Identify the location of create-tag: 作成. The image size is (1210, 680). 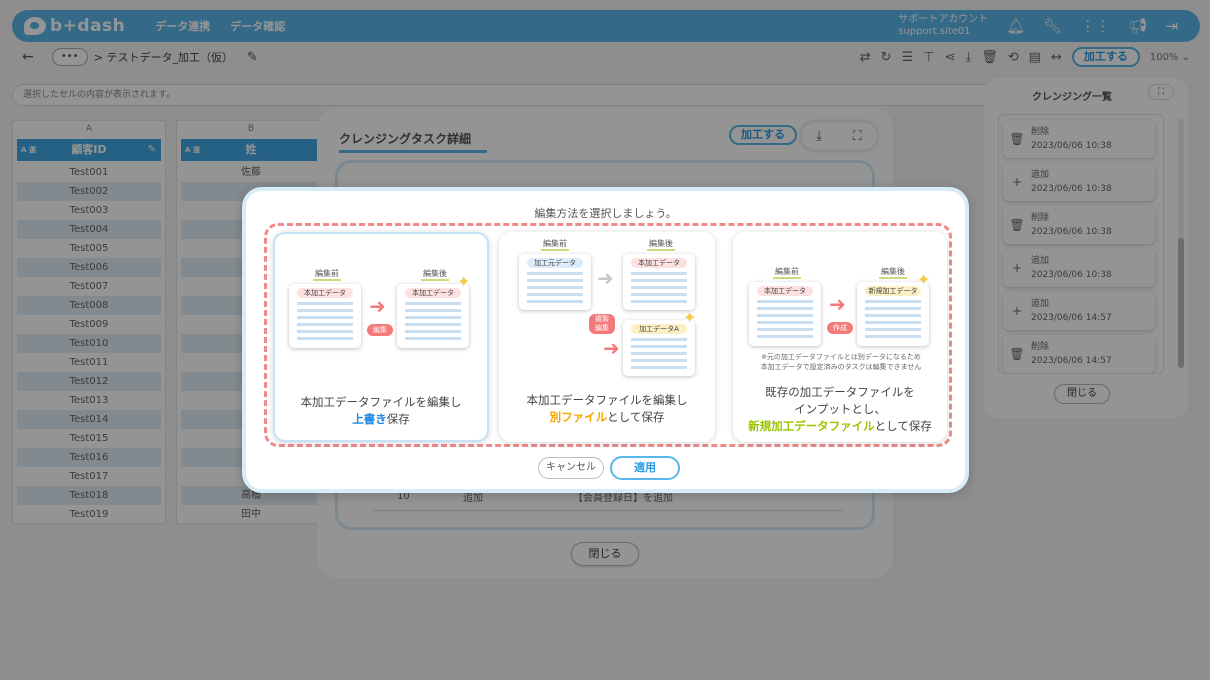
(840, 328).